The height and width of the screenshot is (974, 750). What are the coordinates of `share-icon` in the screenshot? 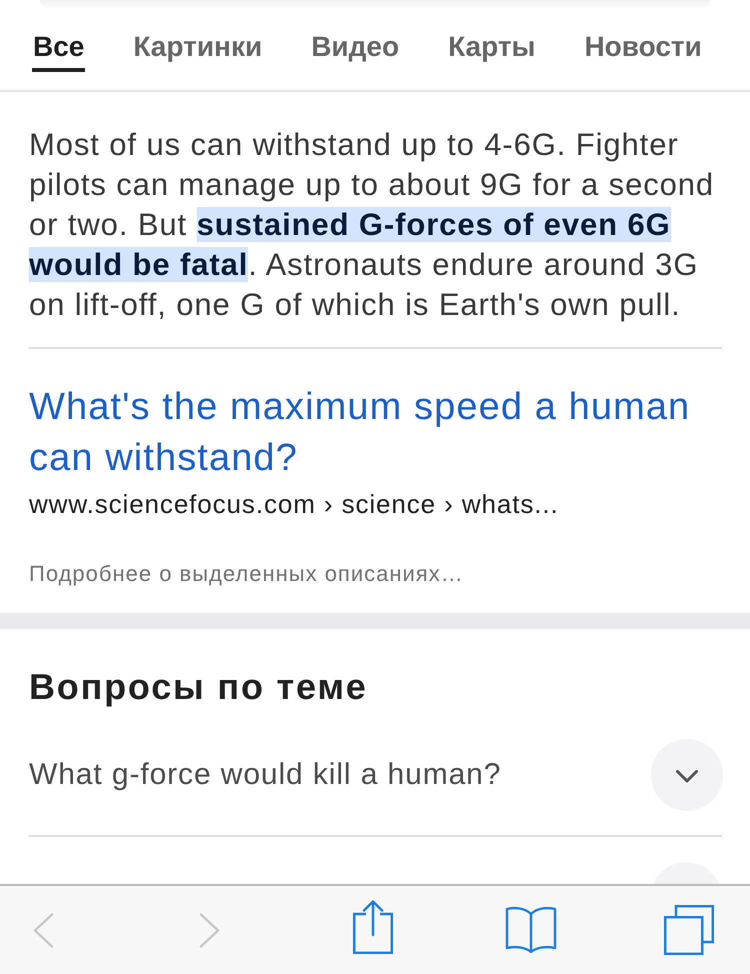 It's located at (373, 927).